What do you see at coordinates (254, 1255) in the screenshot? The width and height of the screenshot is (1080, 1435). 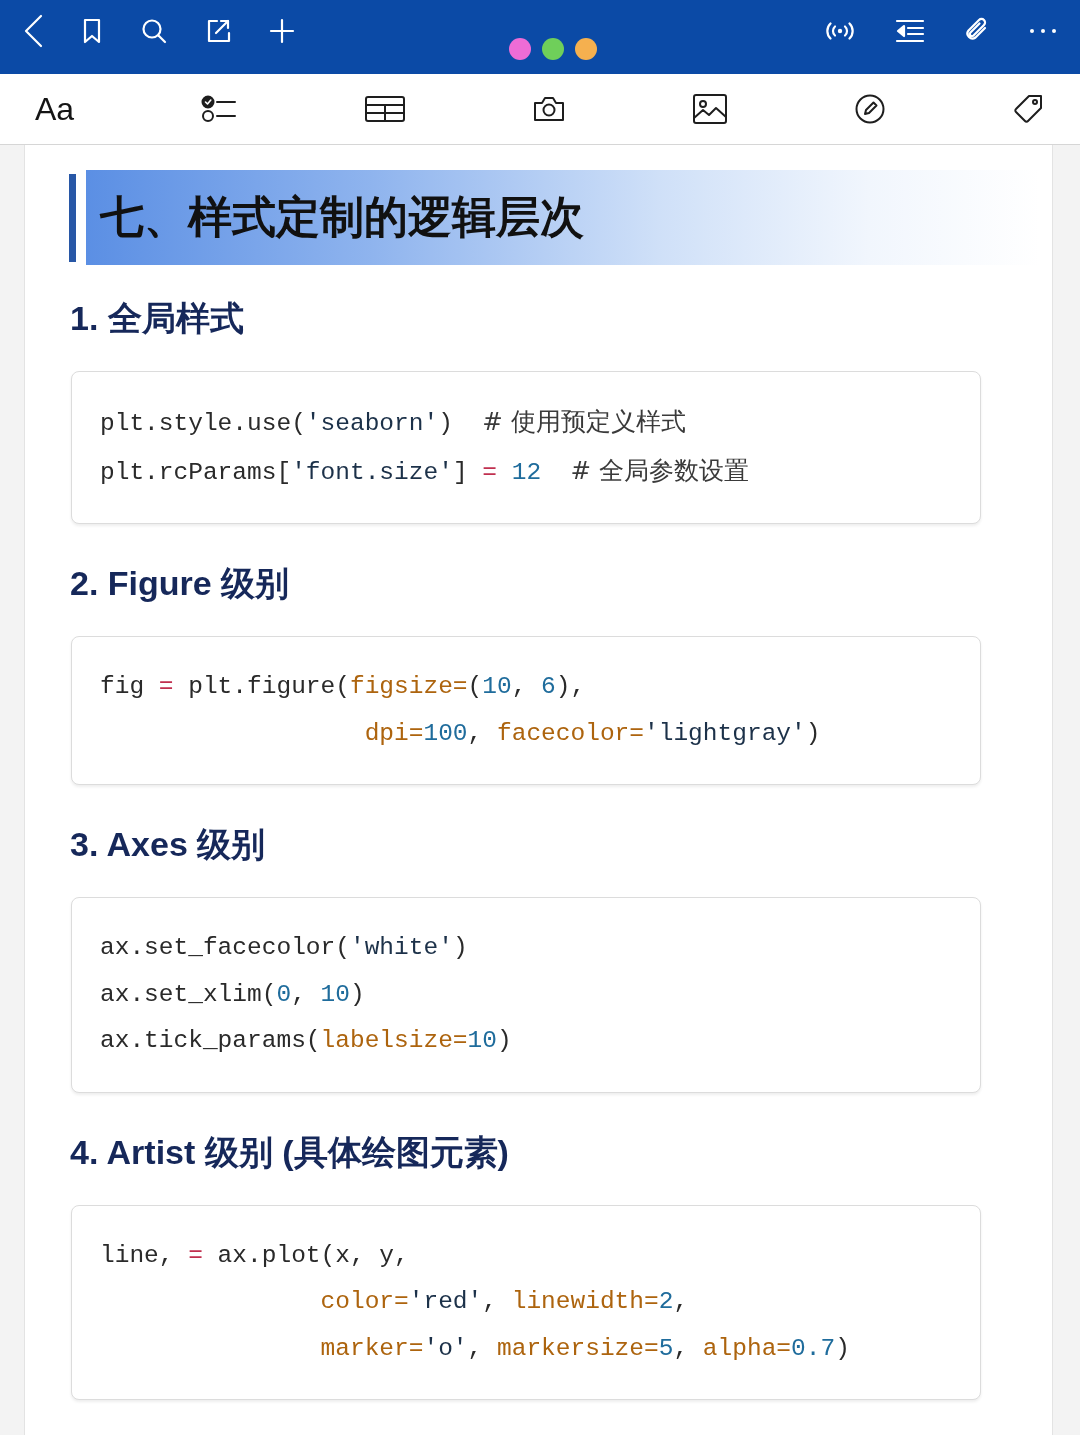 I see `code-line: line, = ax.plot(x, y,` at bounding box center [254, 1255].